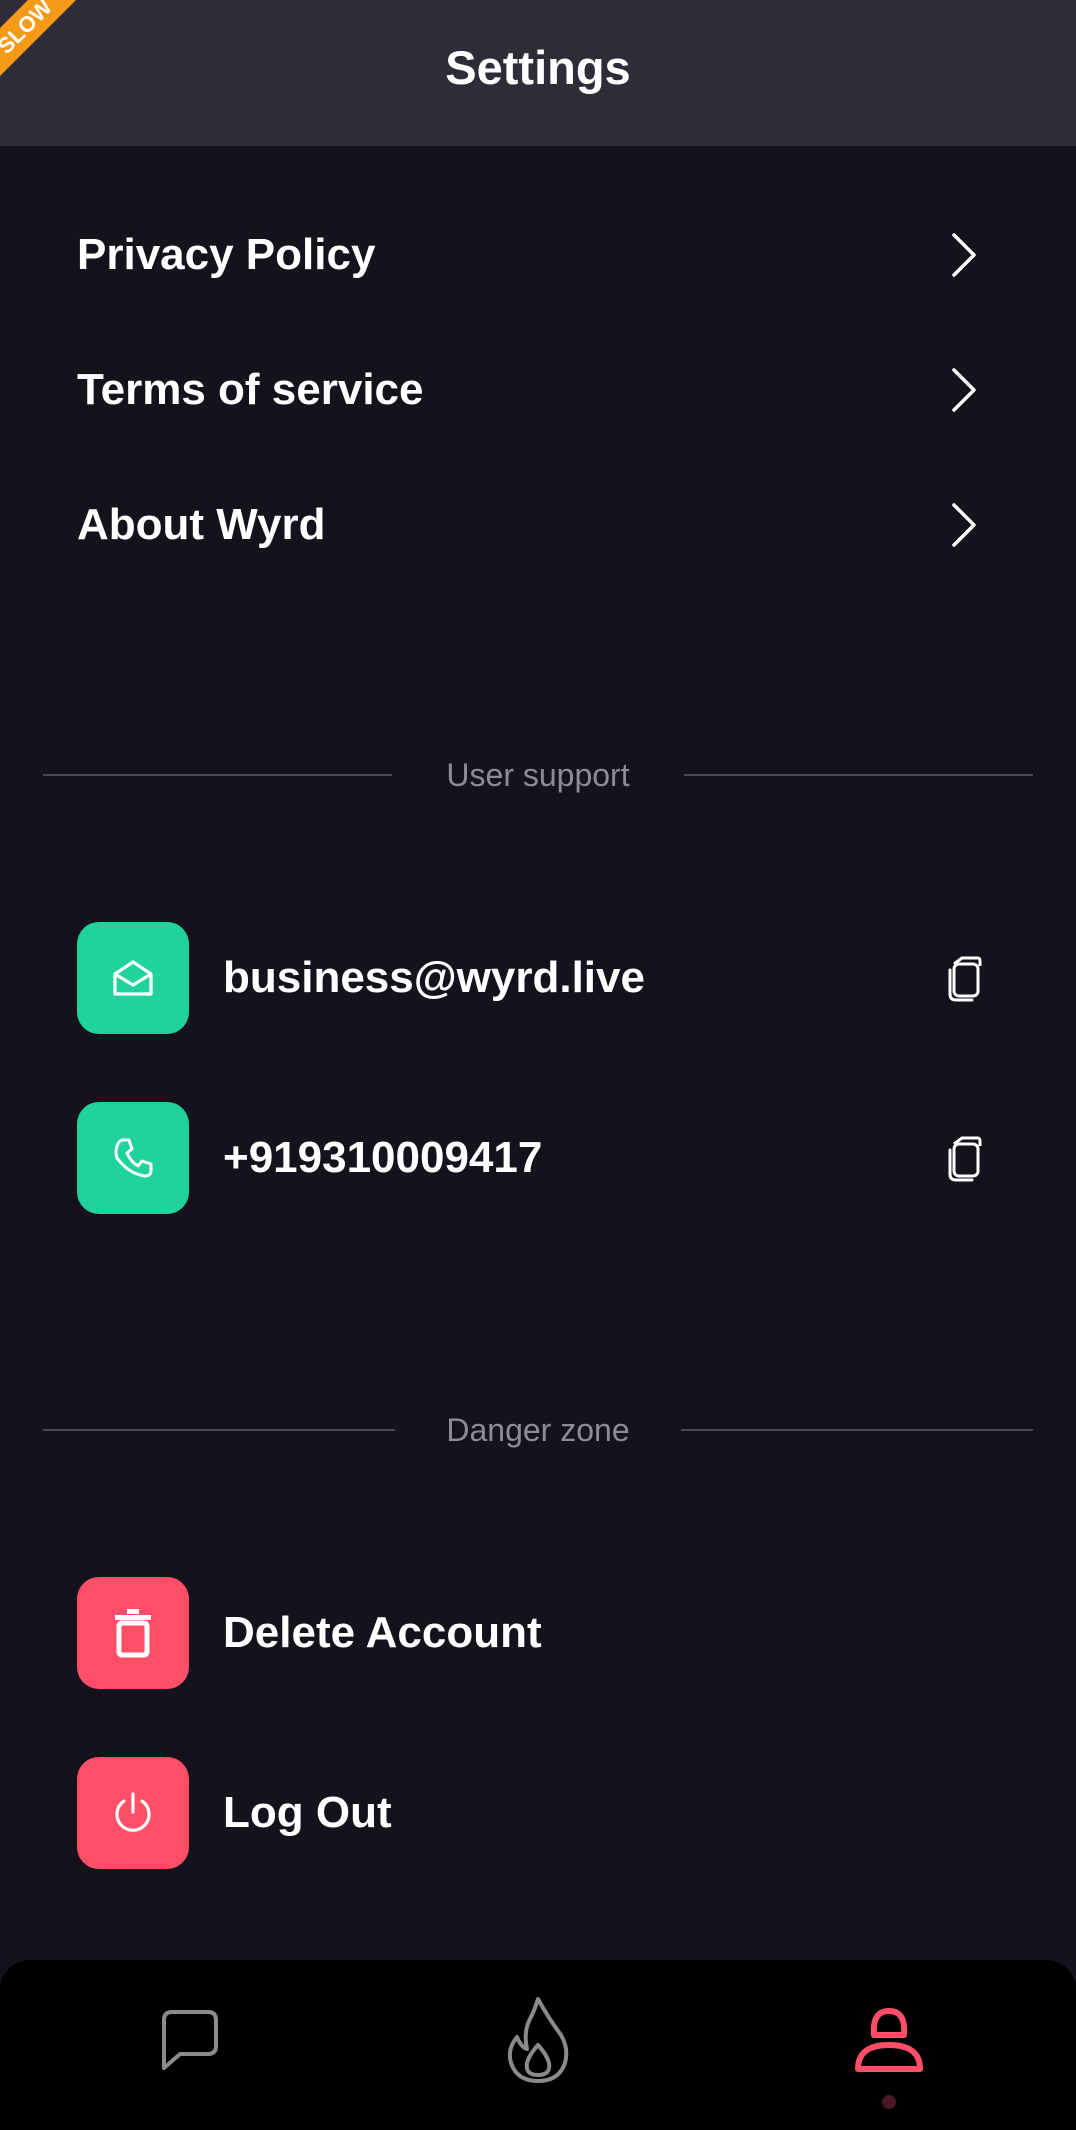  What do you see at coordinates (201, 524) in the screenshot?
I see `about-wyrd-label: About Wyrd` at bounding box center [201, 524].